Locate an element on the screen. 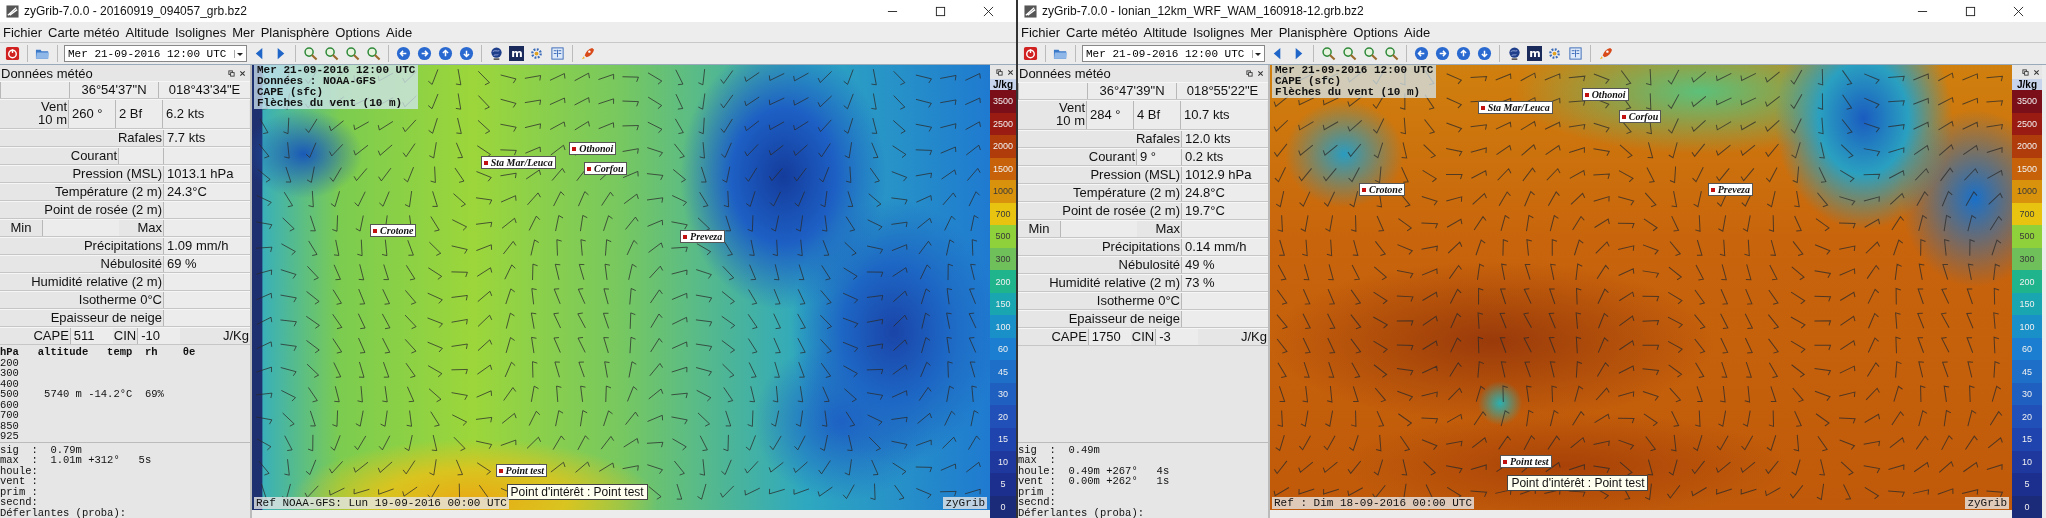  row-label: Point de rosée (2 m) is located at coordinates (103, 210).